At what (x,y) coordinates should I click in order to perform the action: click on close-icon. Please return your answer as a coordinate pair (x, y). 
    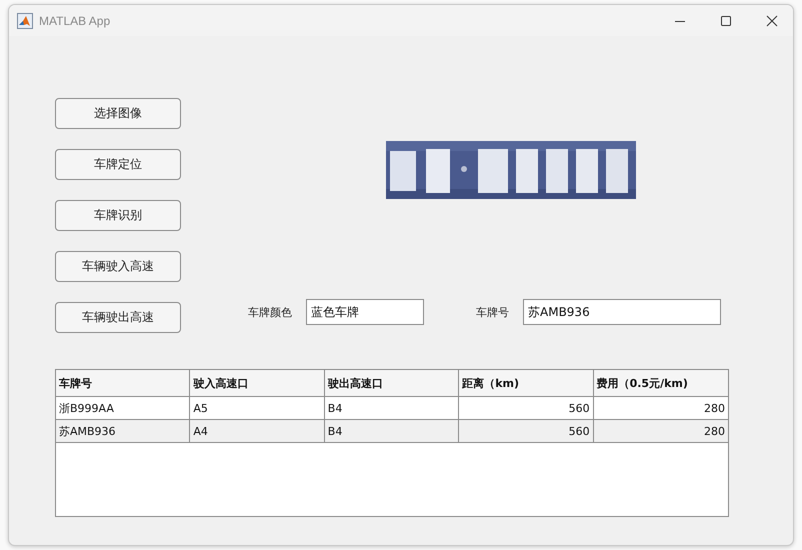
    Looking at the image, I should click on (772, 20).